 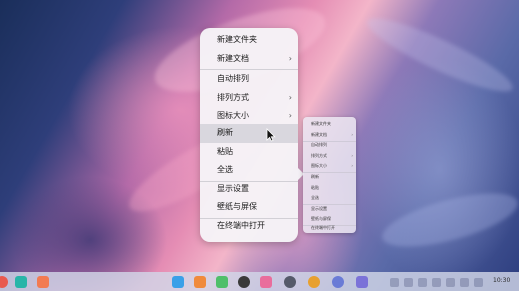 What do you see at coordinates (501, 280) in the screenshot?
I see `taskbar-clock: 10:30` at bounding box center [501, 280].